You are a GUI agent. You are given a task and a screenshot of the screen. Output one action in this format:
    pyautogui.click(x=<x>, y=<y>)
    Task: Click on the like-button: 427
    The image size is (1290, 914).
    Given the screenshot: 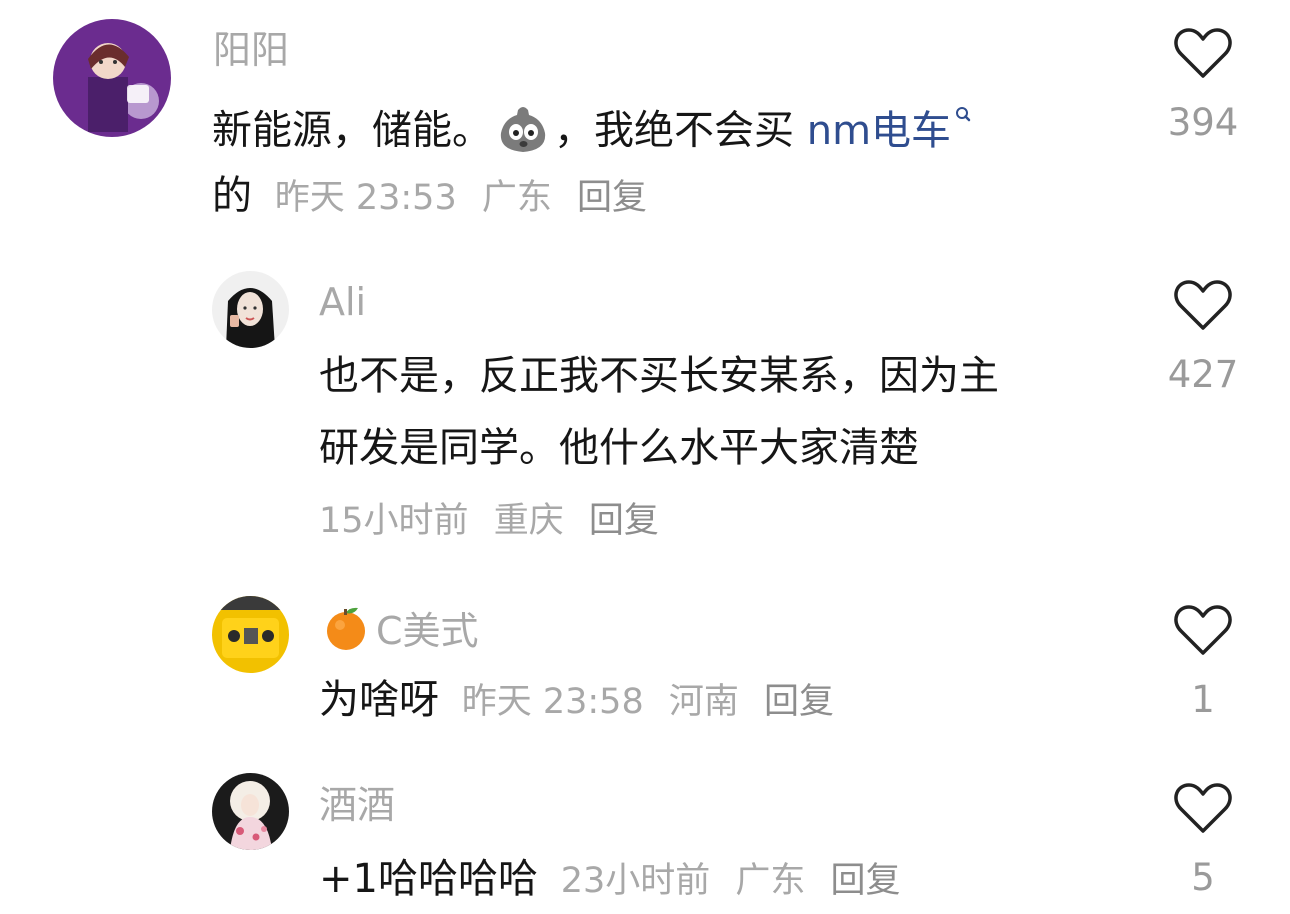 What is the action you would take?
    pyautogui.click(x=1203, y=336)
    